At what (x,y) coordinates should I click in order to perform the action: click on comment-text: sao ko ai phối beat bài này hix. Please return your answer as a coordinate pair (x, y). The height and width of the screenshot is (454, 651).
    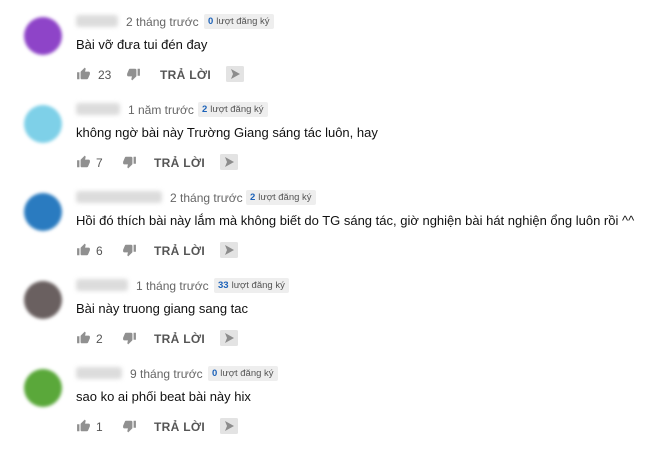
    Looking at the image, I should click on (163, 396).